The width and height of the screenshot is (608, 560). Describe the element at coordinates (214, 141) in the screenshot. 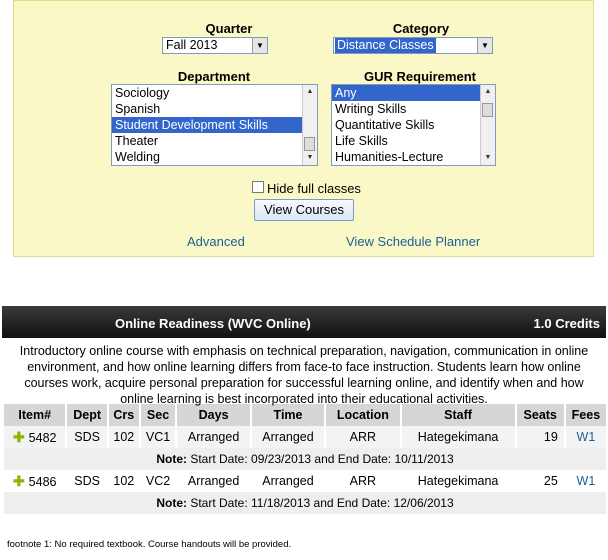

I see `department-option: Theater` at that location.